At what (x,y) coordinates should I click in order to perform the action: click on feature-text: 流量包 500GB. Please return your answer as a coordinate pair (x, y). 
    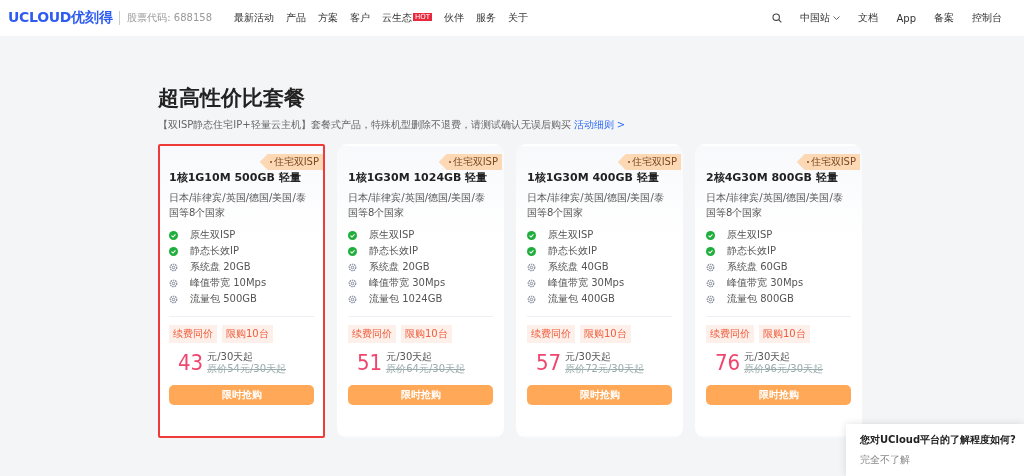
    Looking at the image, I should click on (223, 299).